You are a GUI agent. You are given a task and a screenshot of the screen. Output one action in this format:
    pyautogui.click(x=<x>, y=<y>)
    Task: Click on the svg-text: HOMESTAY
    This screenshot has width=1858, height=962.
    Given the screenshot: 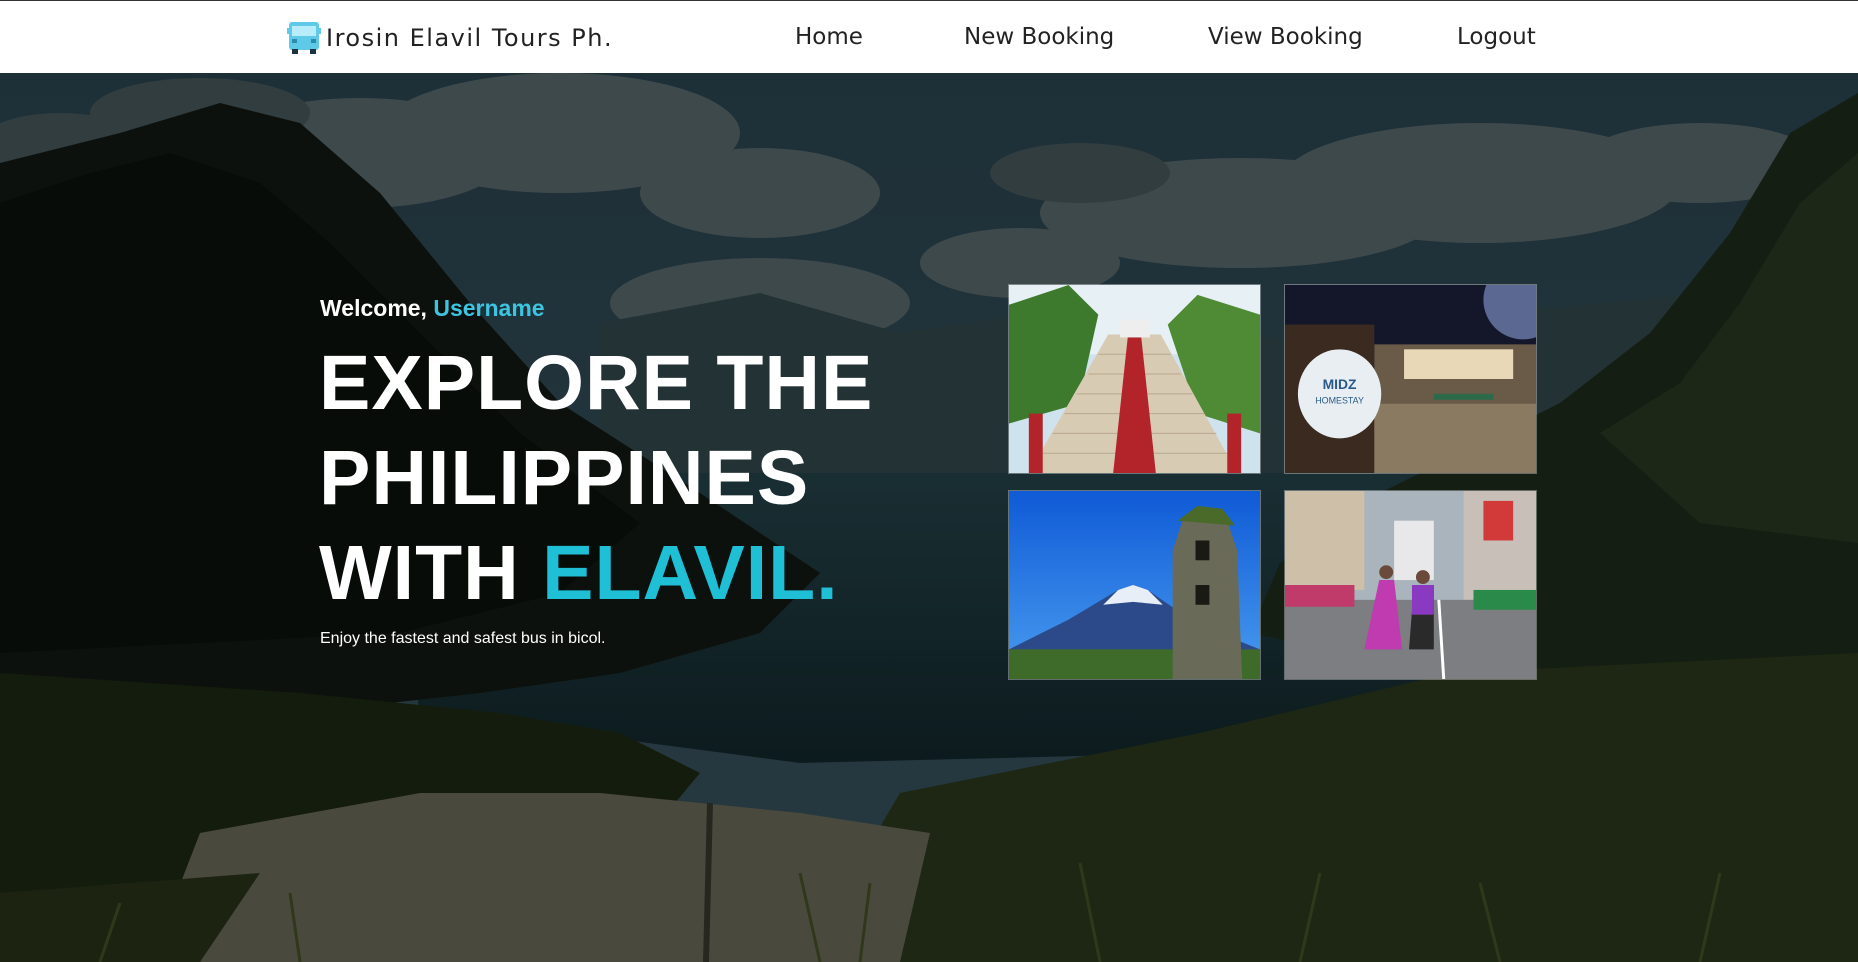 What is the action you would take?
    pyautogui.click(x=1339, y=401)
    